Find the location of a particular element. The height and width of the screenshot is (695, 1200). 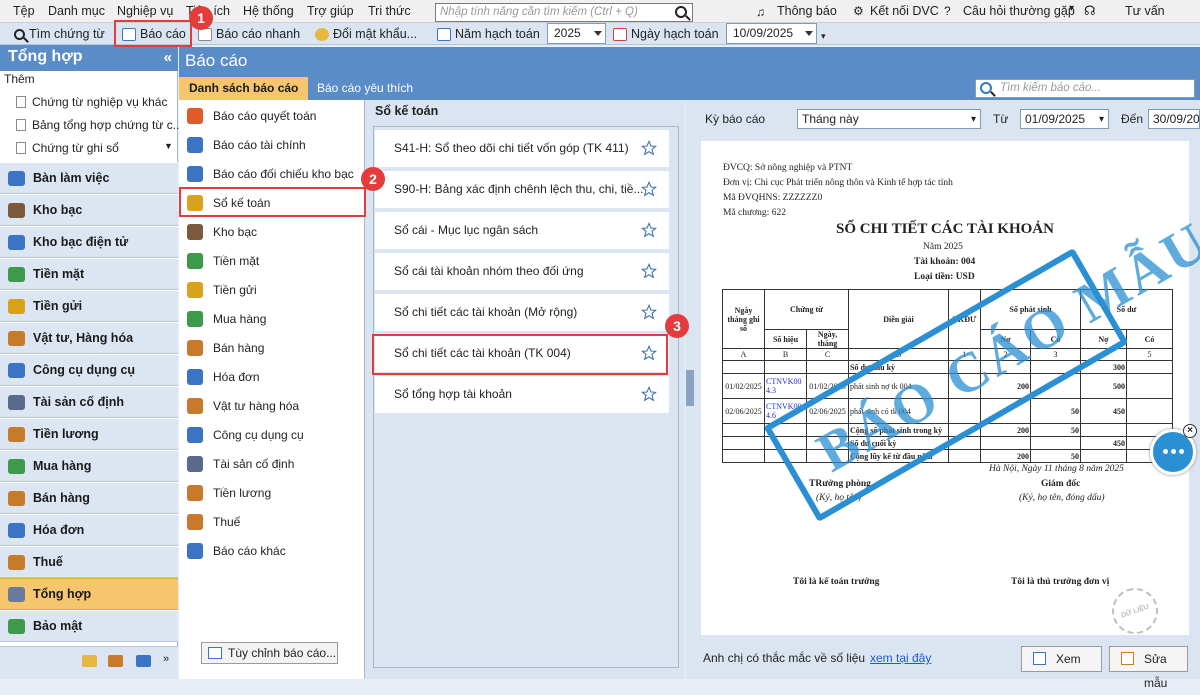

tab-report-list: Danh sách báo cáo is located at coordinates (244, 88).